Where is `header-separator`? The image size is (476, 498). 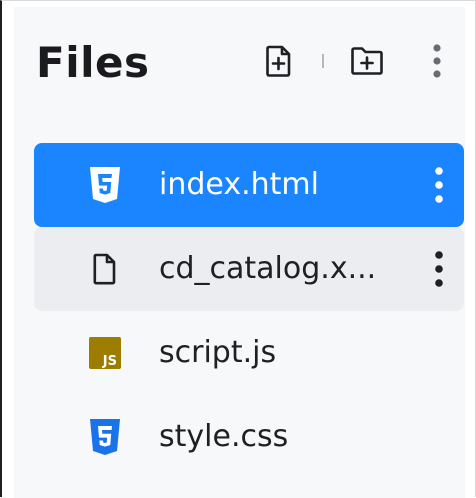
header-separator is located at coordinates (323, 61).